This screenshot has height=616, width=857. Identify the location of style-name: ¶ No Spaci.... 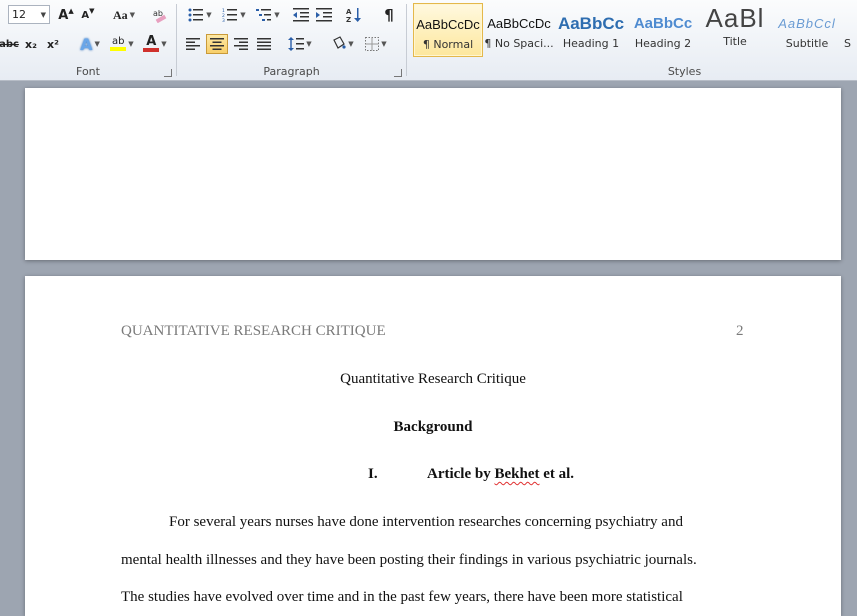
(519, 43).